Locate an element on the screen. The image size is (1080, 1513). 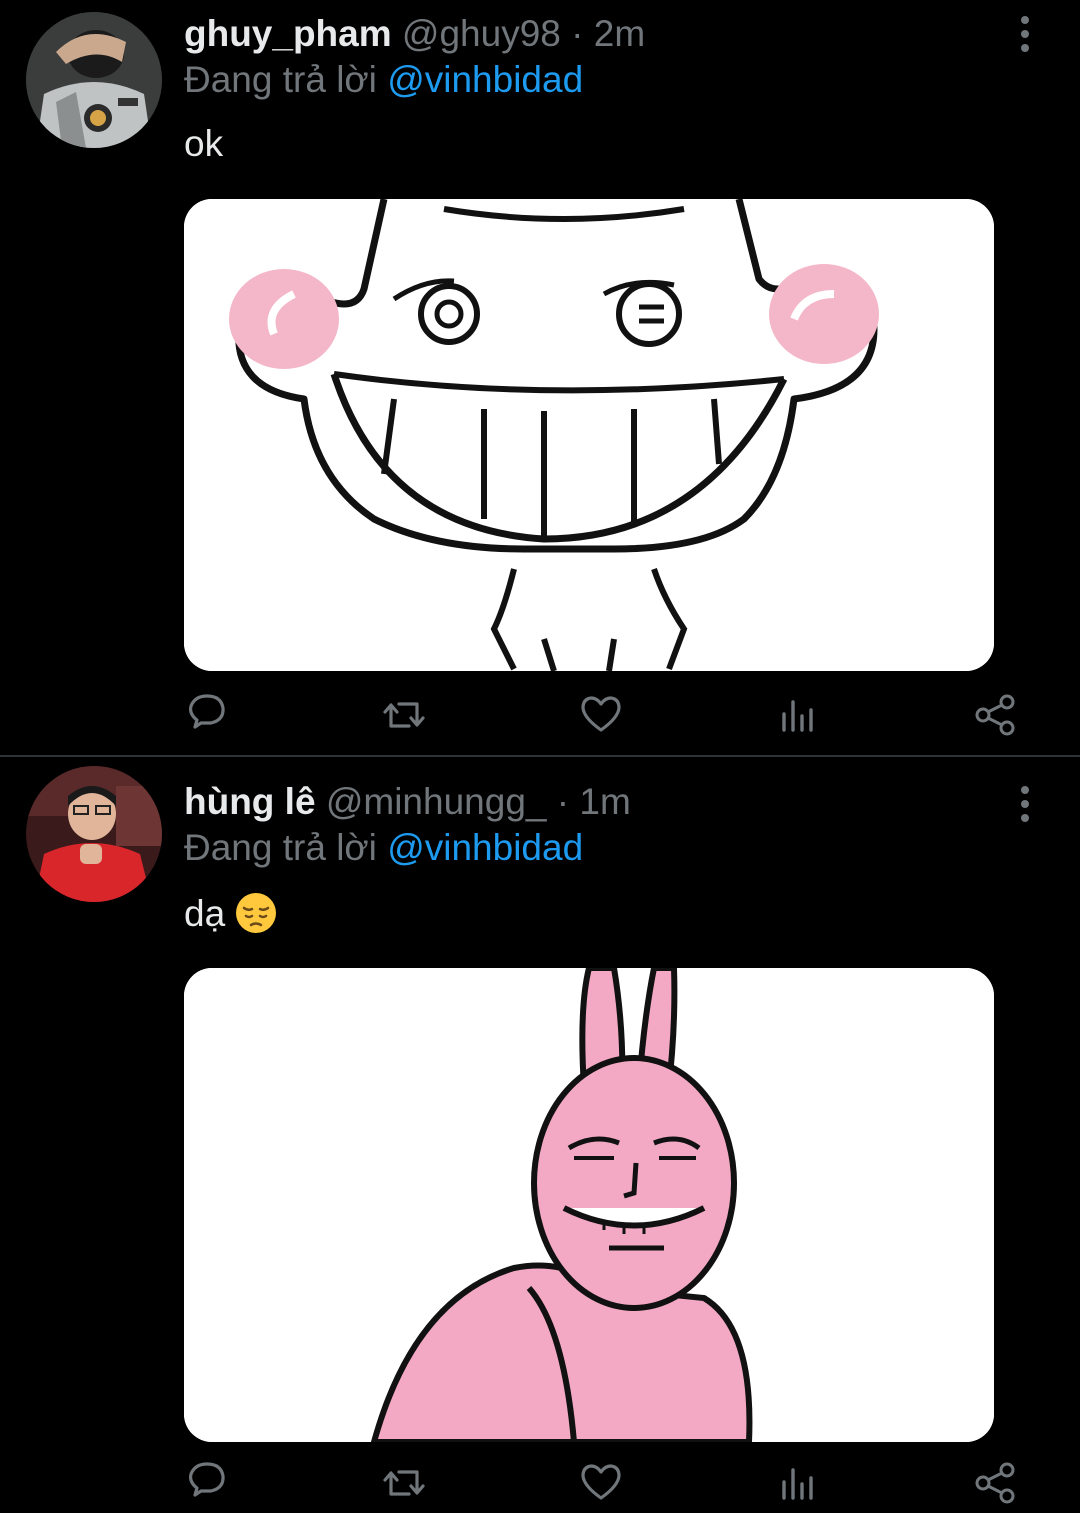
display-name: hùng lê is located at coordinates (250, 801).